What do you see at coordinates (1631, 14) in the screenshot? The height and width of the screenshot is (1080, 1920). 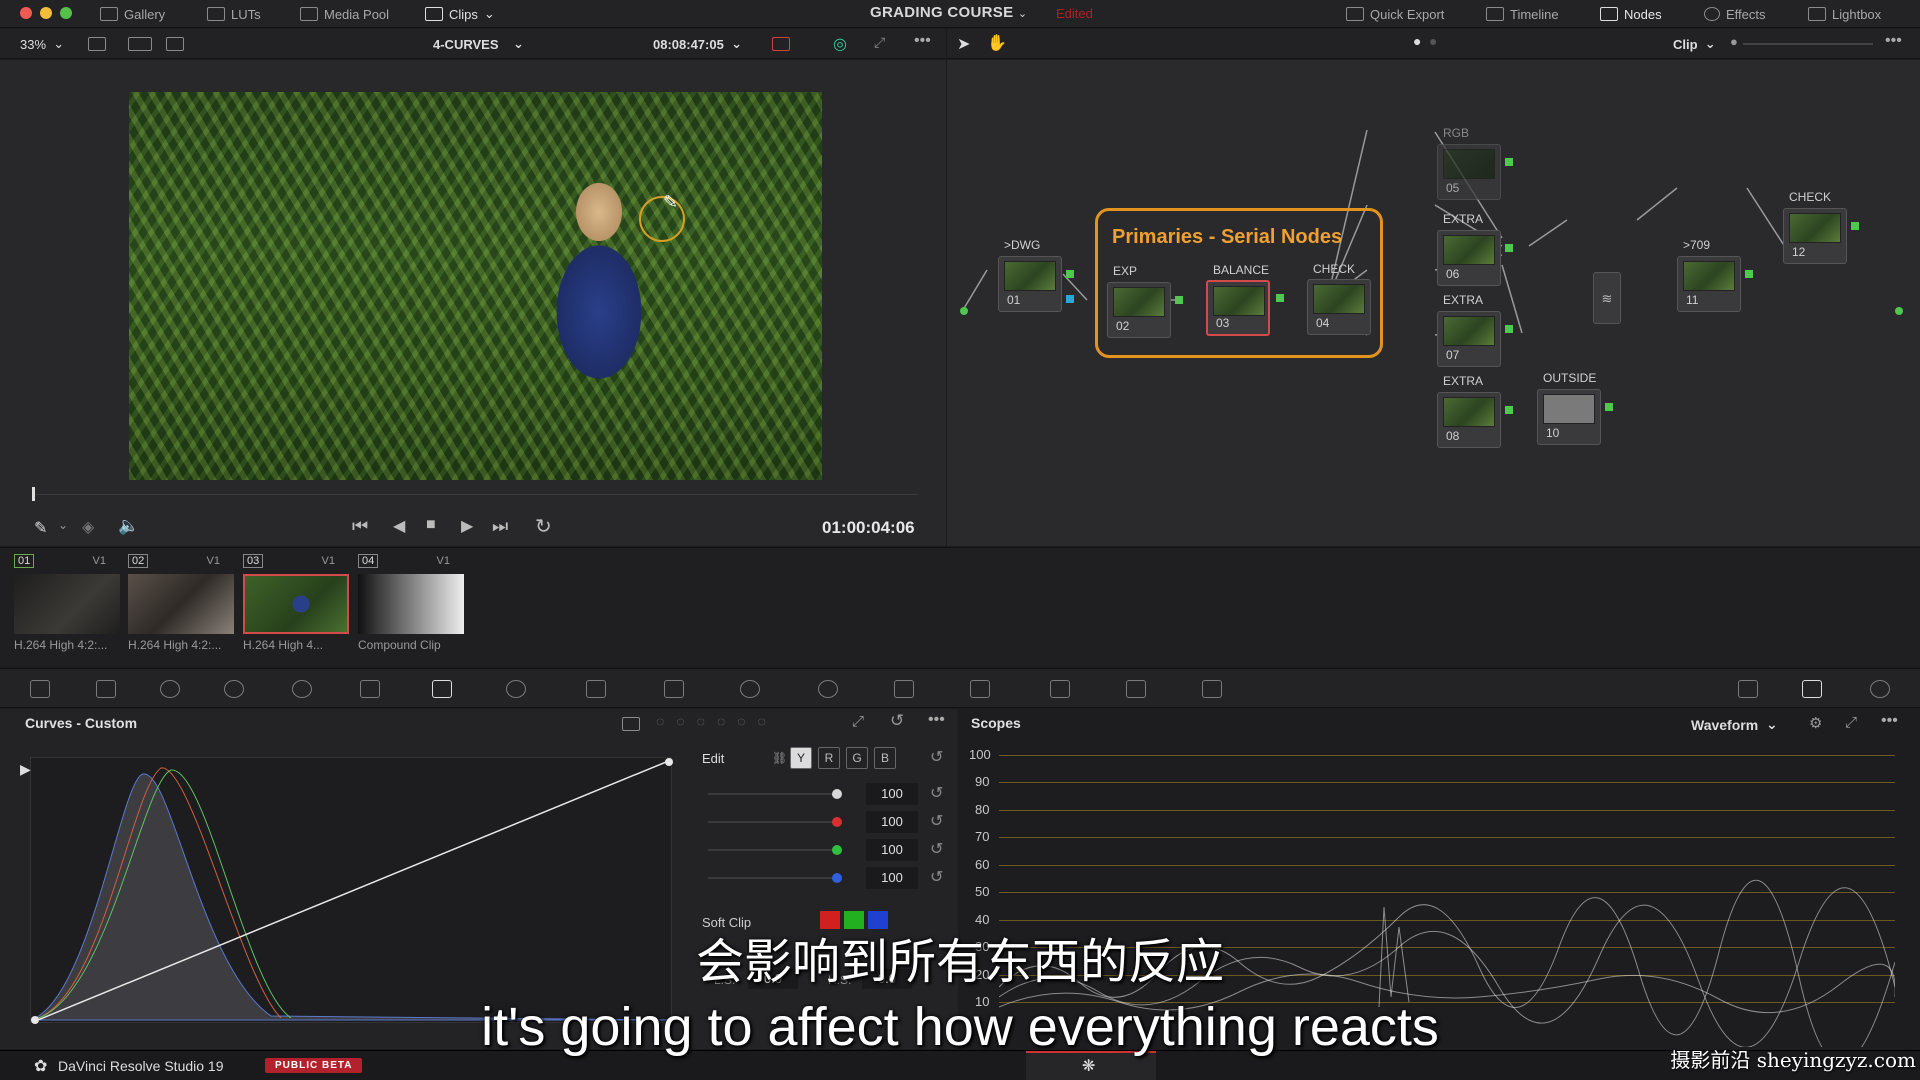 I see `tab-nodes: Nodes` at bounding box center [1631, 14].